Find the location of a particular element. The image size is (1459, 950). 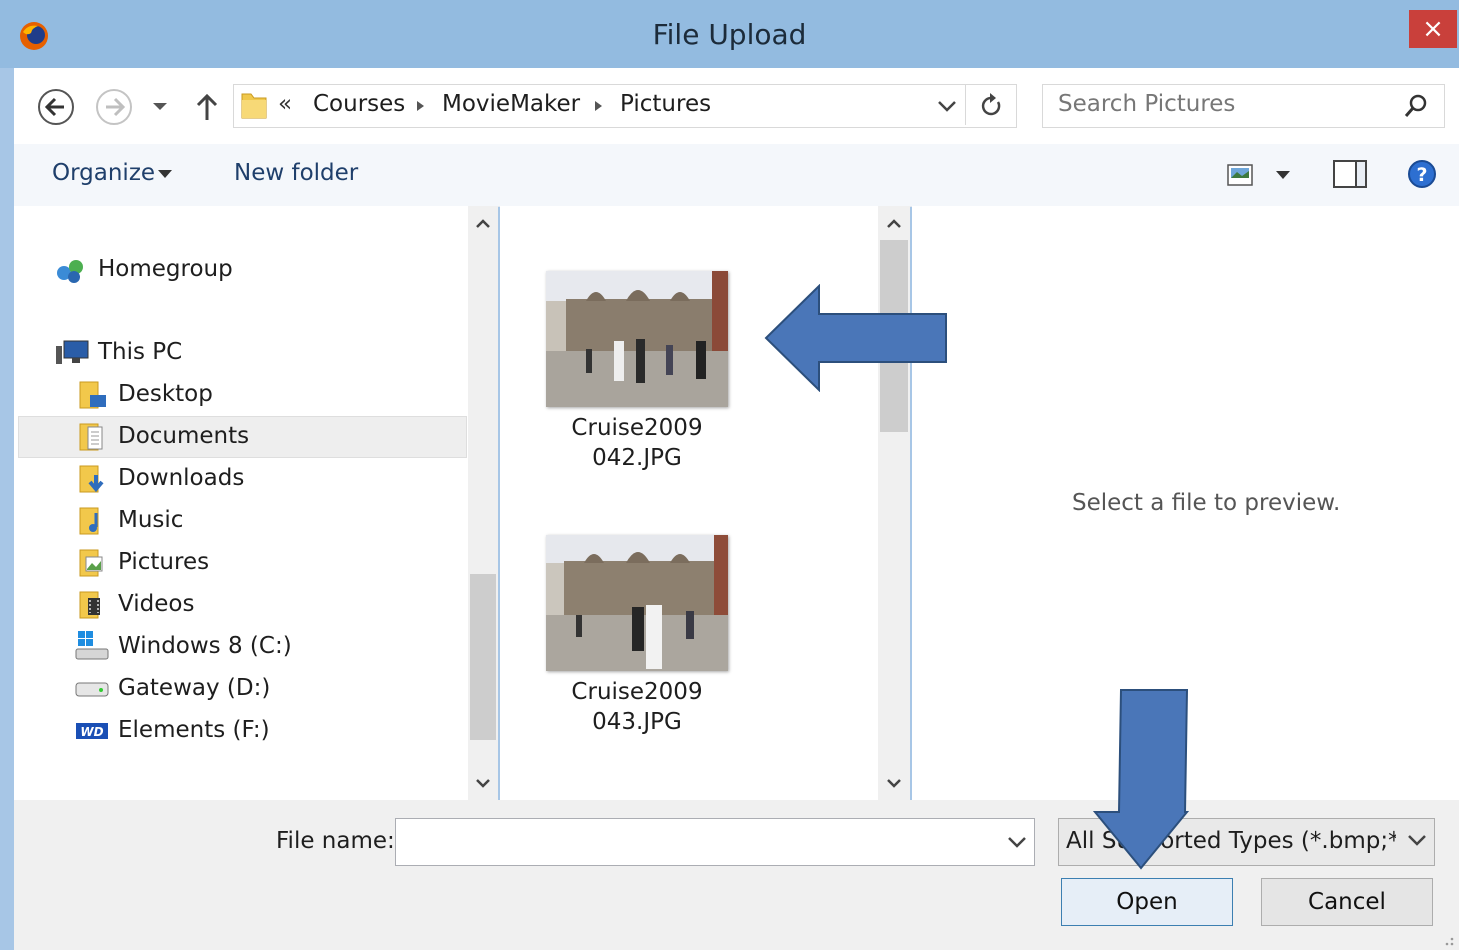

breadcrumb-pictures: Pictures is located at coordinates (665, 104).